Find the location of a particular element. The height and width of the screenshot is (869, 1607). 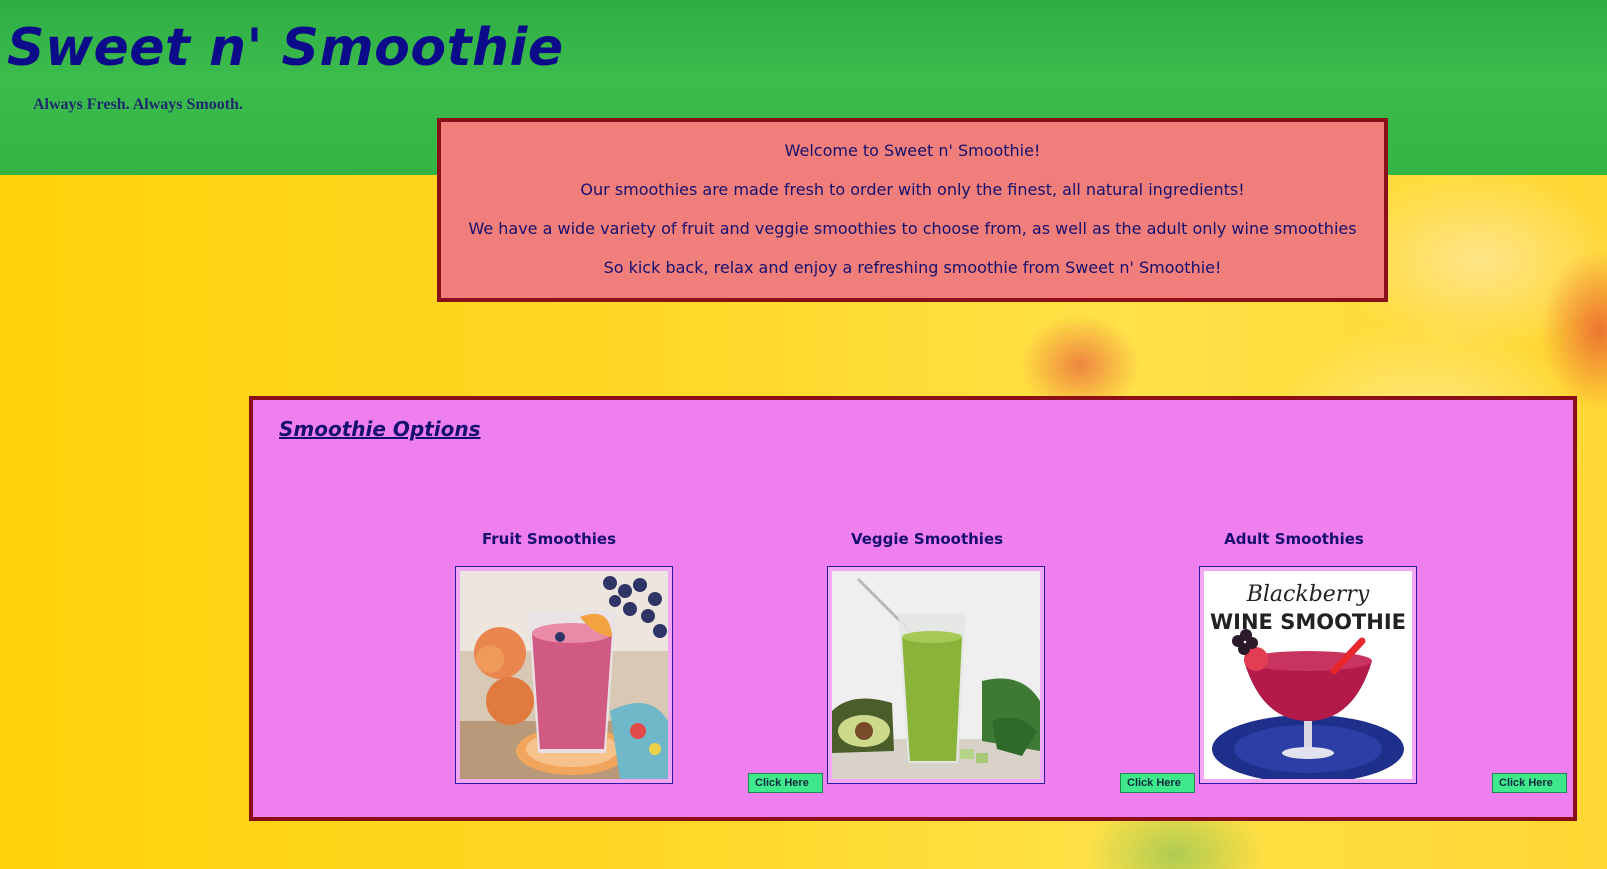

smoothie-options-heading: Smoothie Options is located at coordinates (380, 429).